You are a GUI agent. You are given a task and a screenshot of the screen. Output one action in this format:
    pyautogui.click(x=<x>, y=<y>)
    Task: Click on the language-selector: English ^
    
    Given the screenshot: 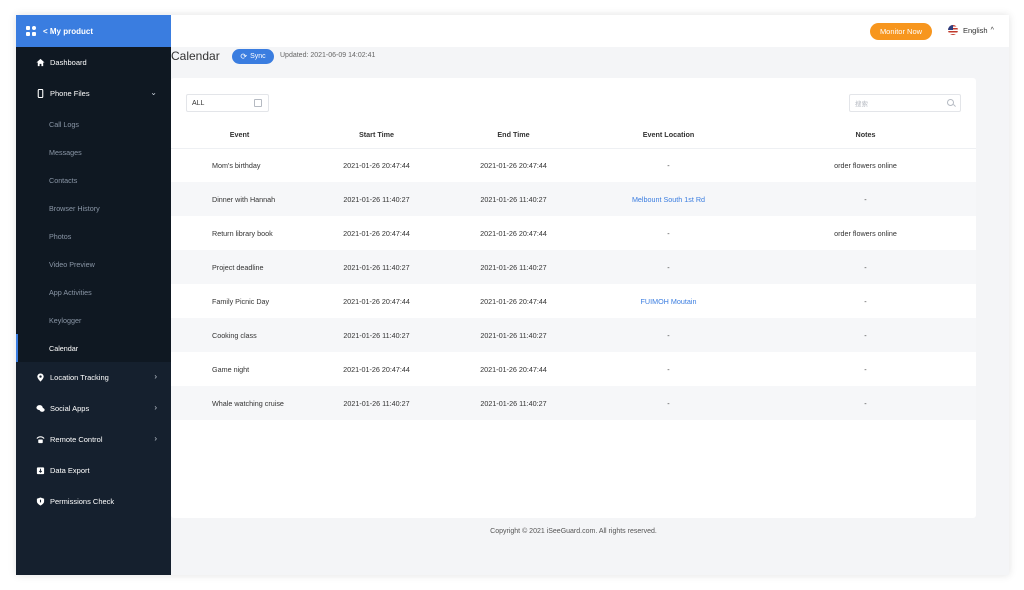 What is the action you would take?
    pyautogui.click(x=971, y=30)
    